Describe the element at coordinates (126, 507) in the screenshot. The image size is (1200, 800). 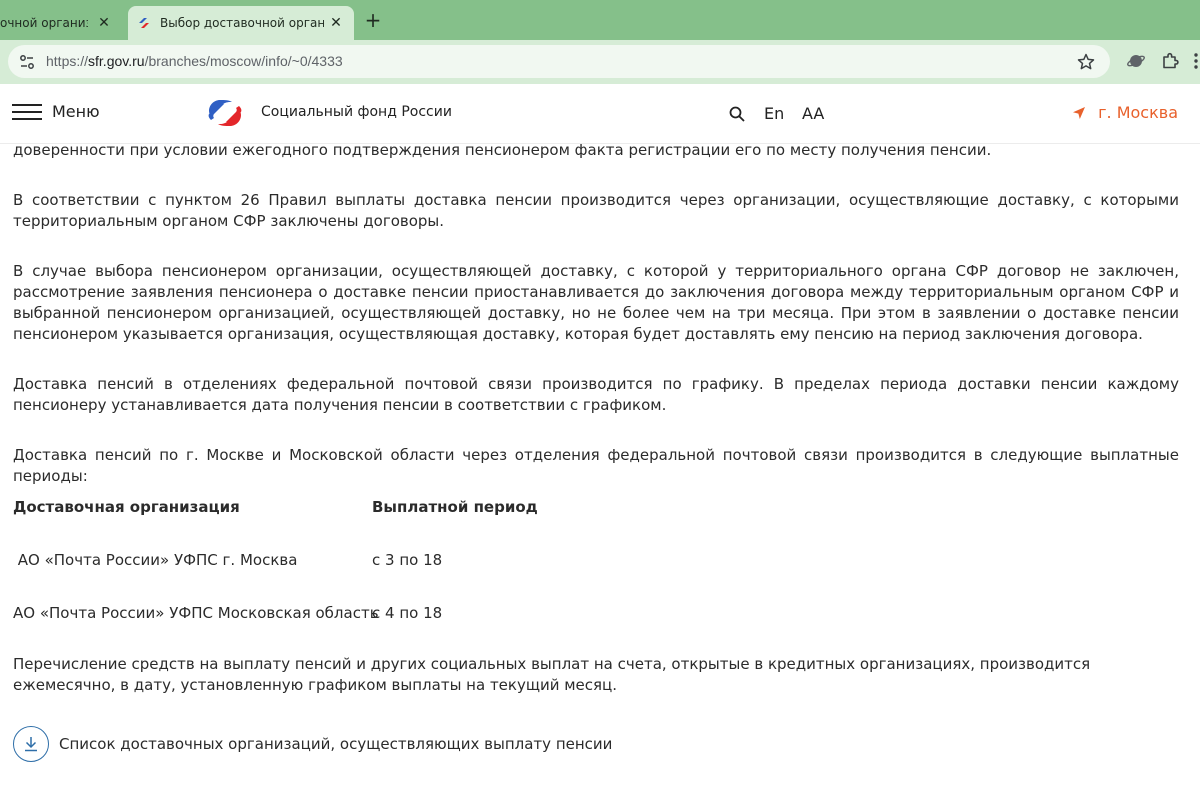
I see `table-header-cell: Доставочная организация` at that location.